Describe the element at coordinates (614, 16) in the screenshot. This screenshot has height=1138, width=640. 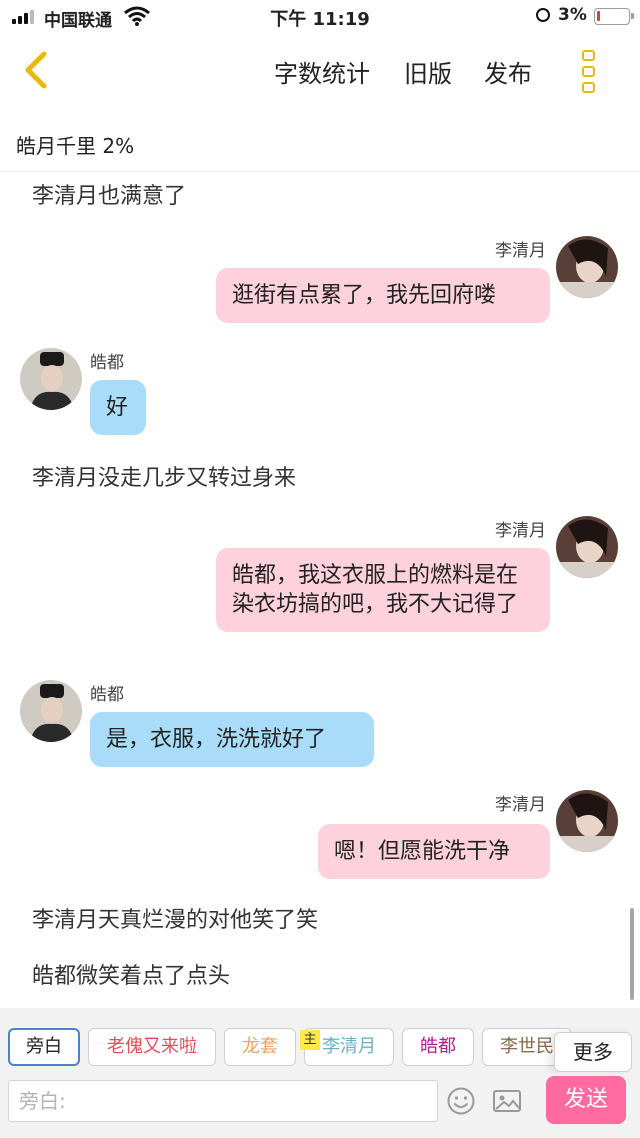
I see `battery-icon` at that location.